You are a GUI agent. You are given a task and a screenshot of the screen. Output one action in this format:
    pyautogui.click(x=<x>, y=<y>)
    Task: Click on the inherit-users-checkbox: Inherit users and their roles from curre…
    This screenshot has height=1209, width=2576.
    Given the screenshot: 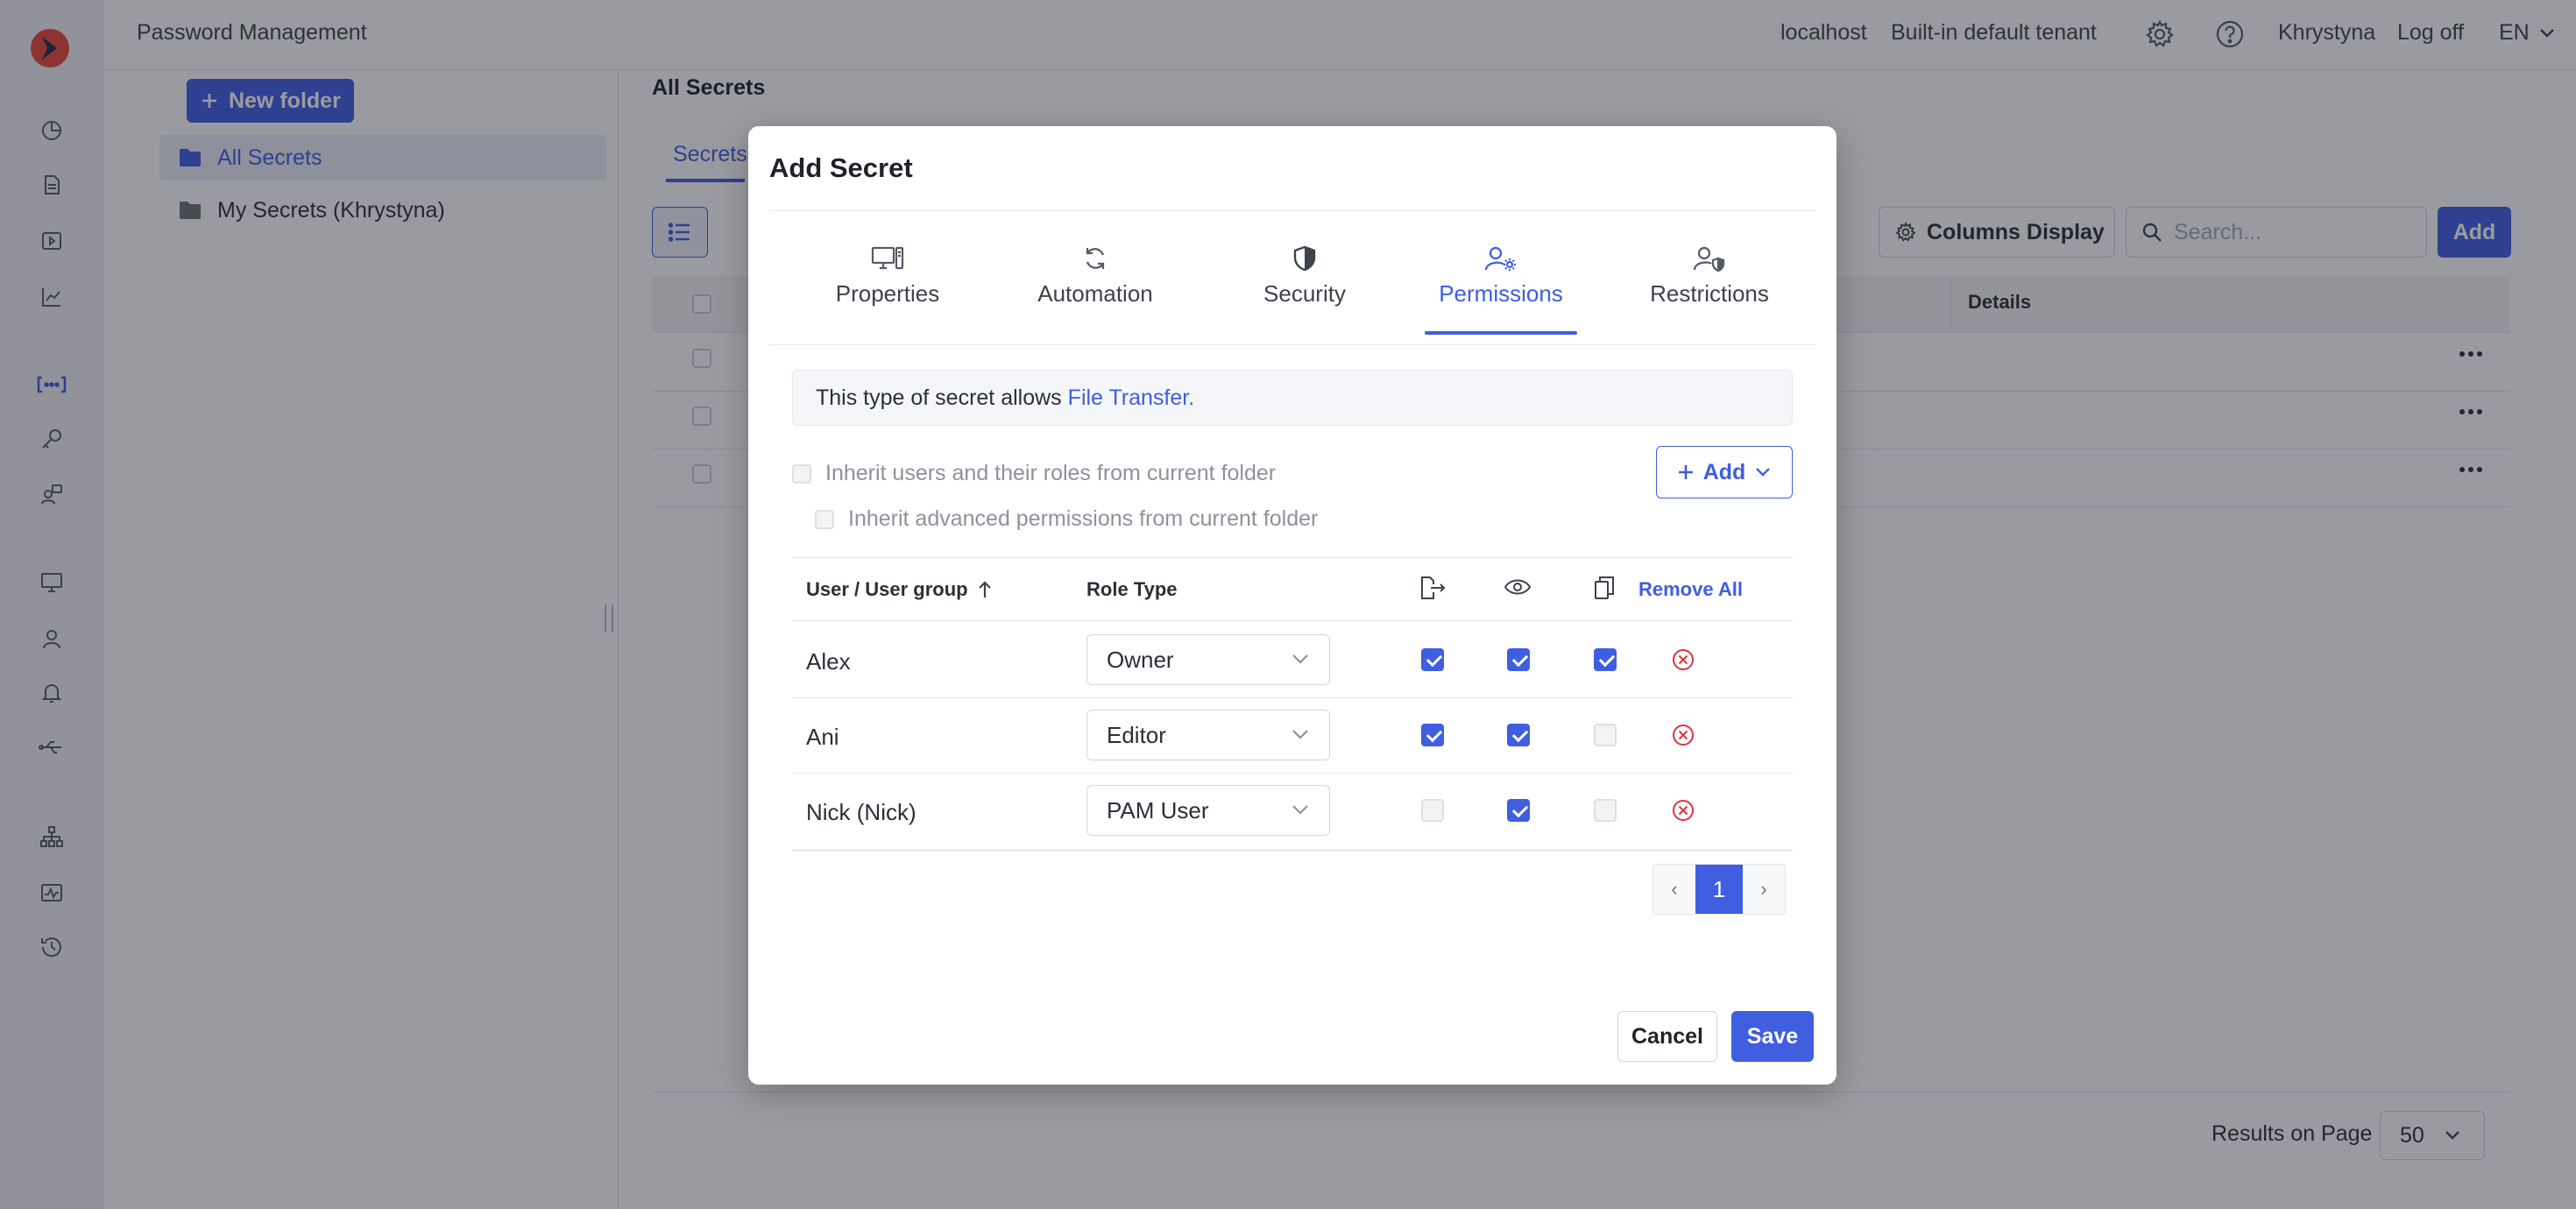 What is the action you would take?
    pyautogui.click(x=1034, y=473)
    